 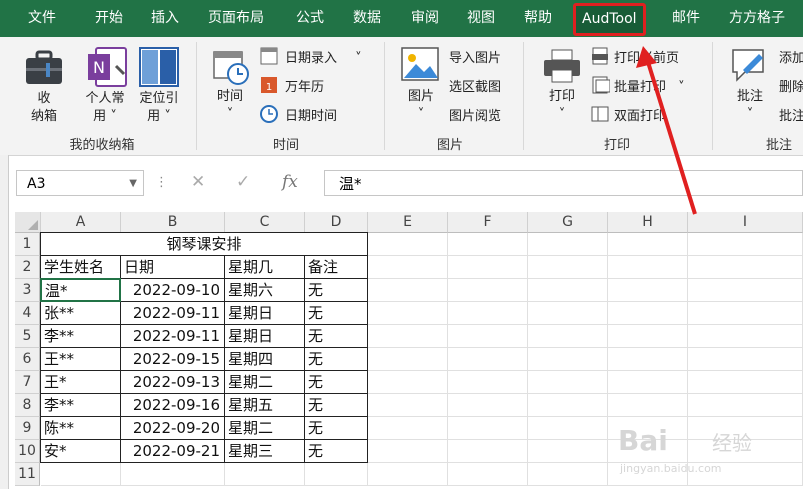 I want to click on row-header: 3, so click(x=27, y=290).